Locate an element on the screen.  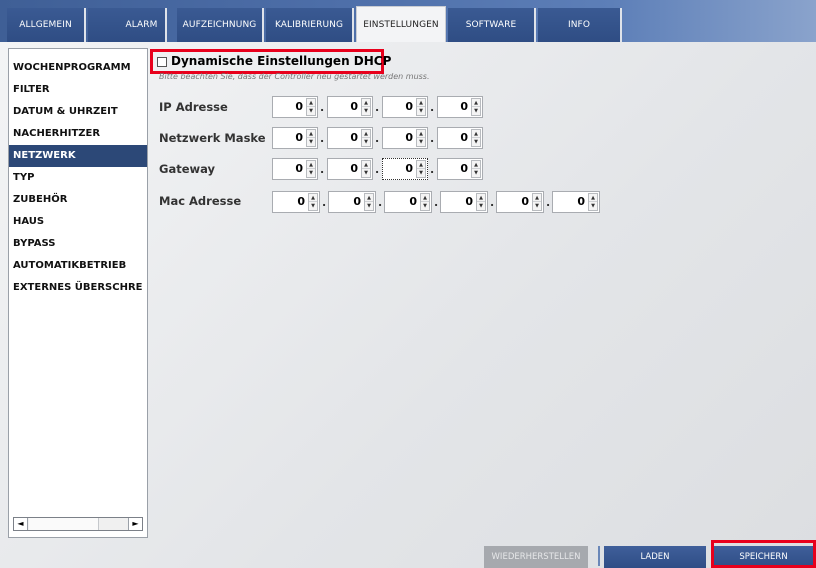
netmask-octet-1-input: 0 ▲ ▼ is located at coordinates (295, 138).